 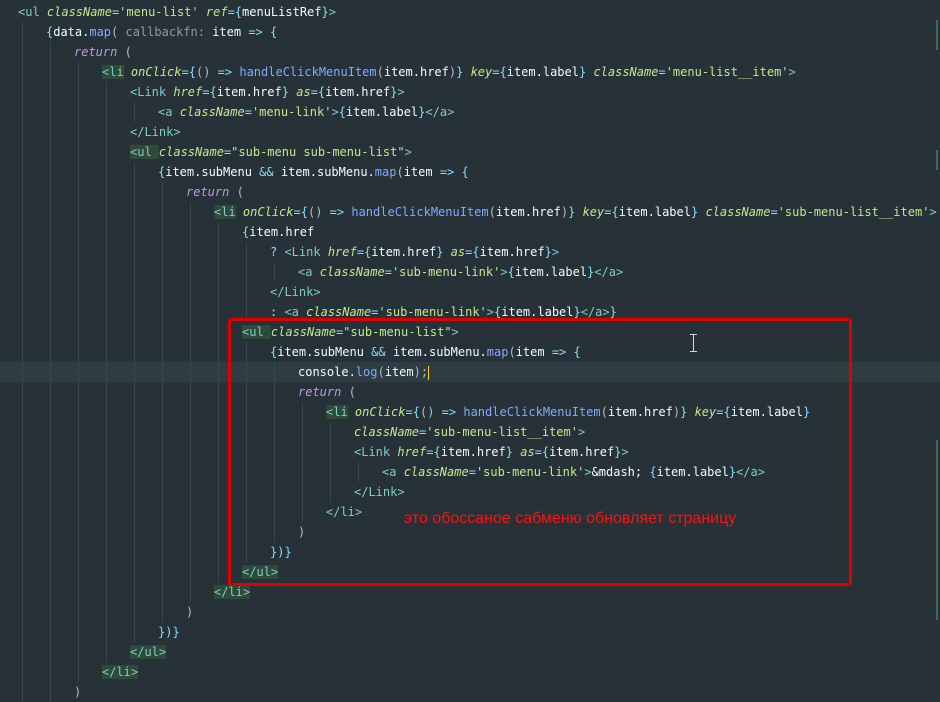 I want to click on scrollbar-marker, so click(x=937, y=35).